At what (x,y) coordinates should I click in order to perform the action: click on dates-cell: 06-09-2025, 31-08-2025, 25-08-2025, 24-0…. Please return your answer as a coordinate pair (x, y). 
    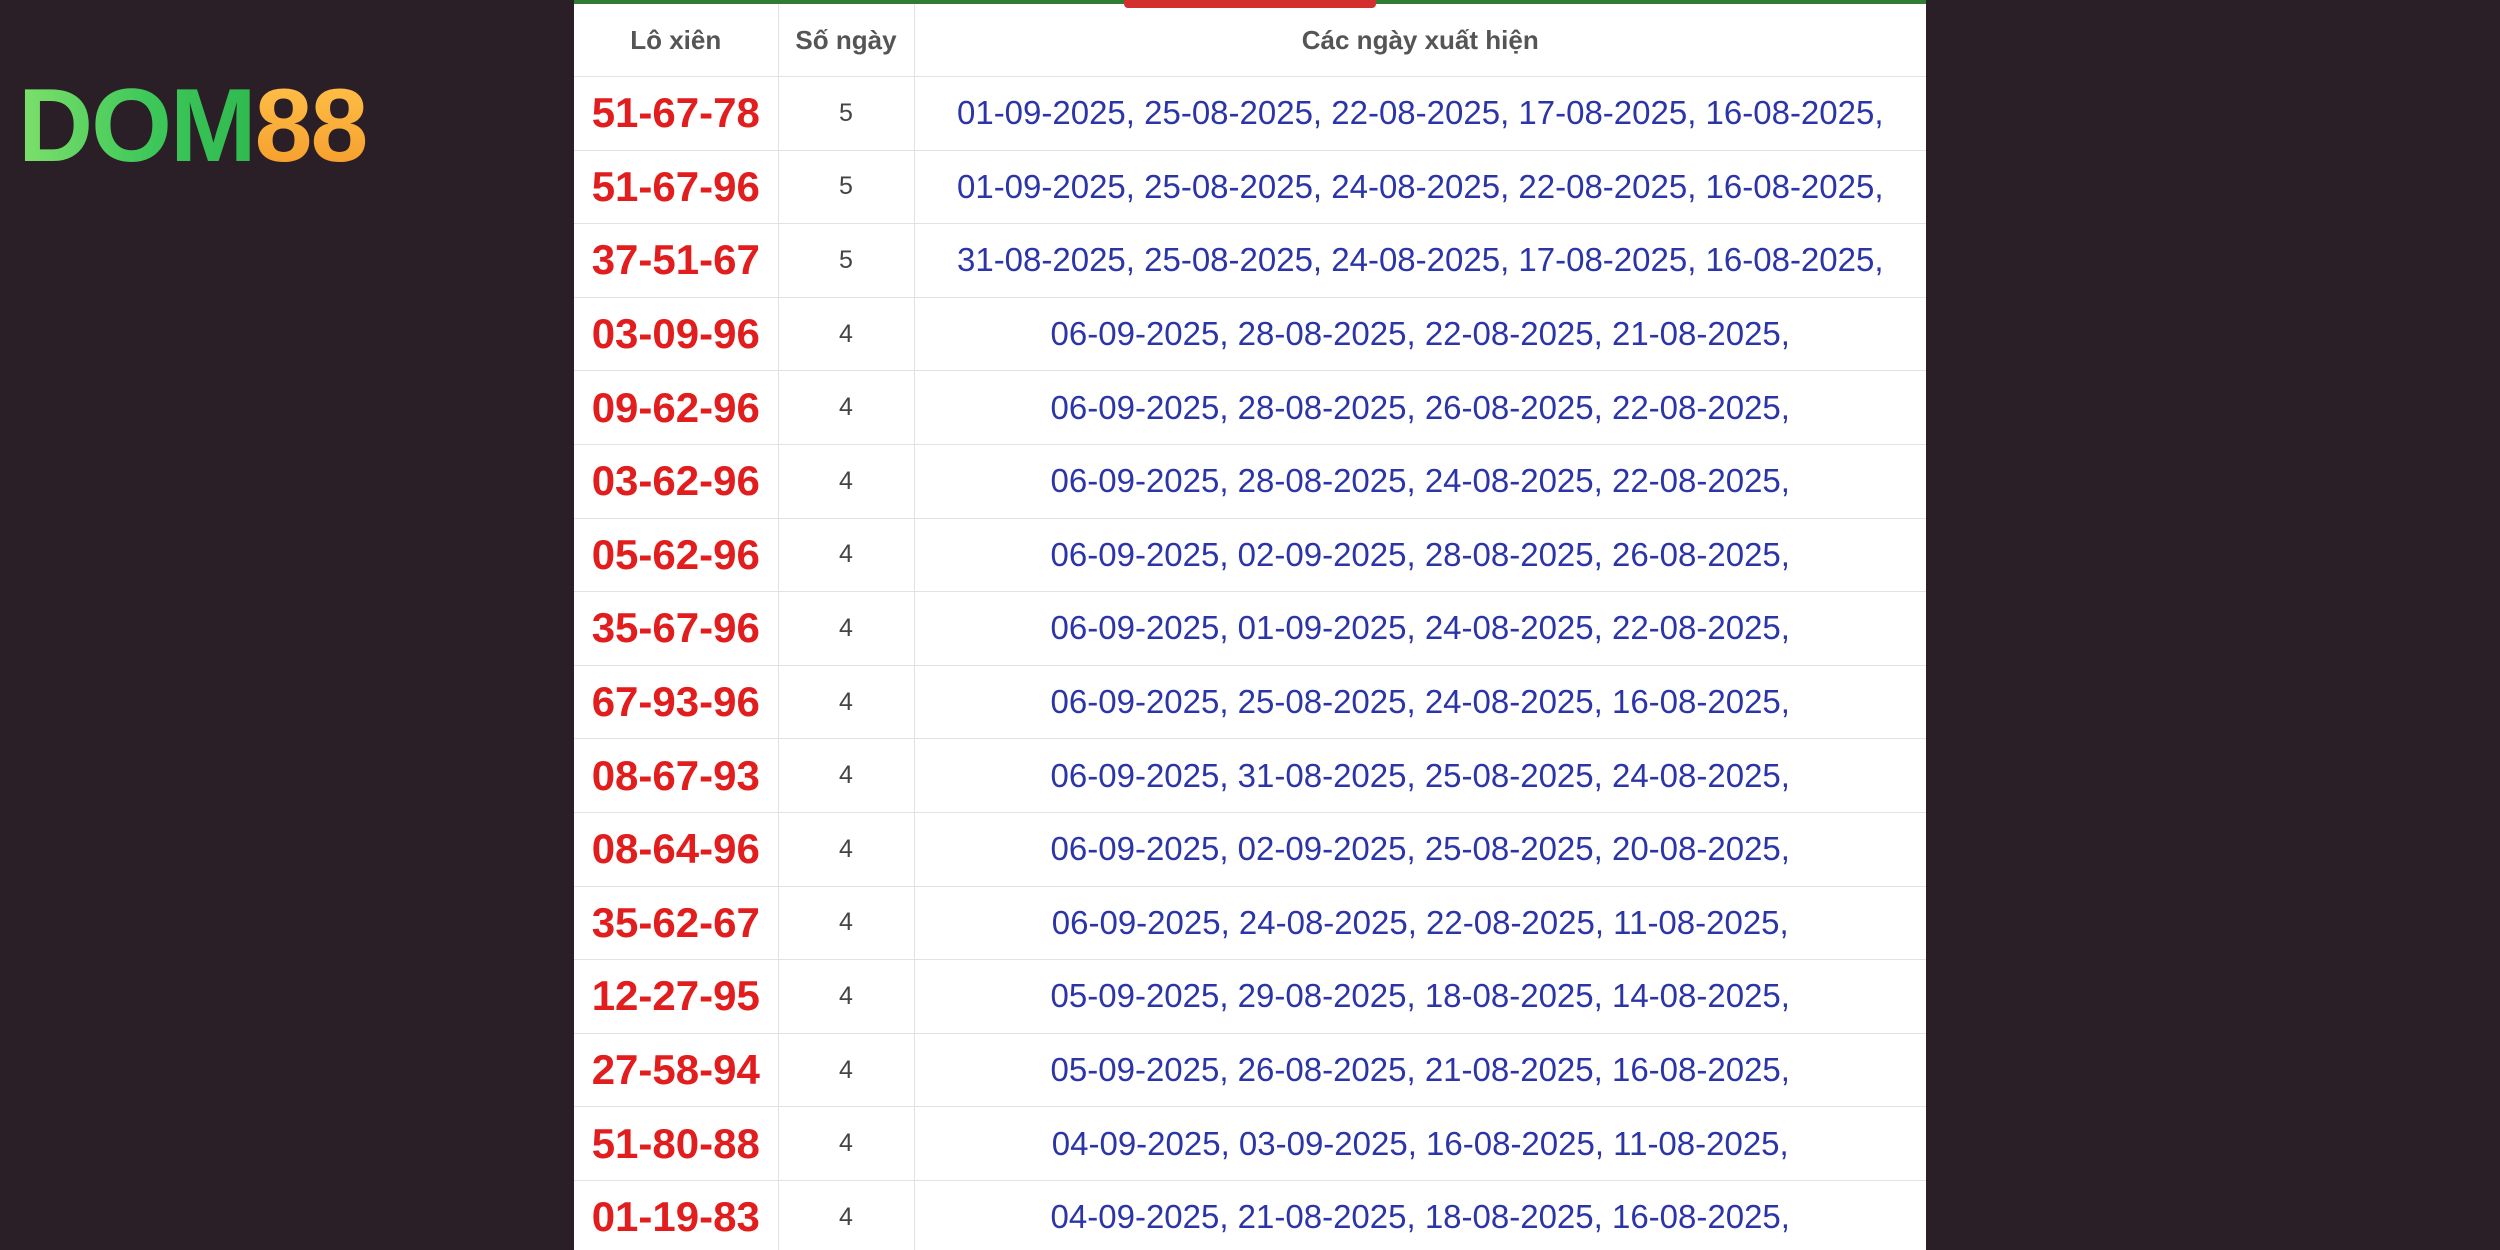
    Looking at the image, I should click on (1420, 775).